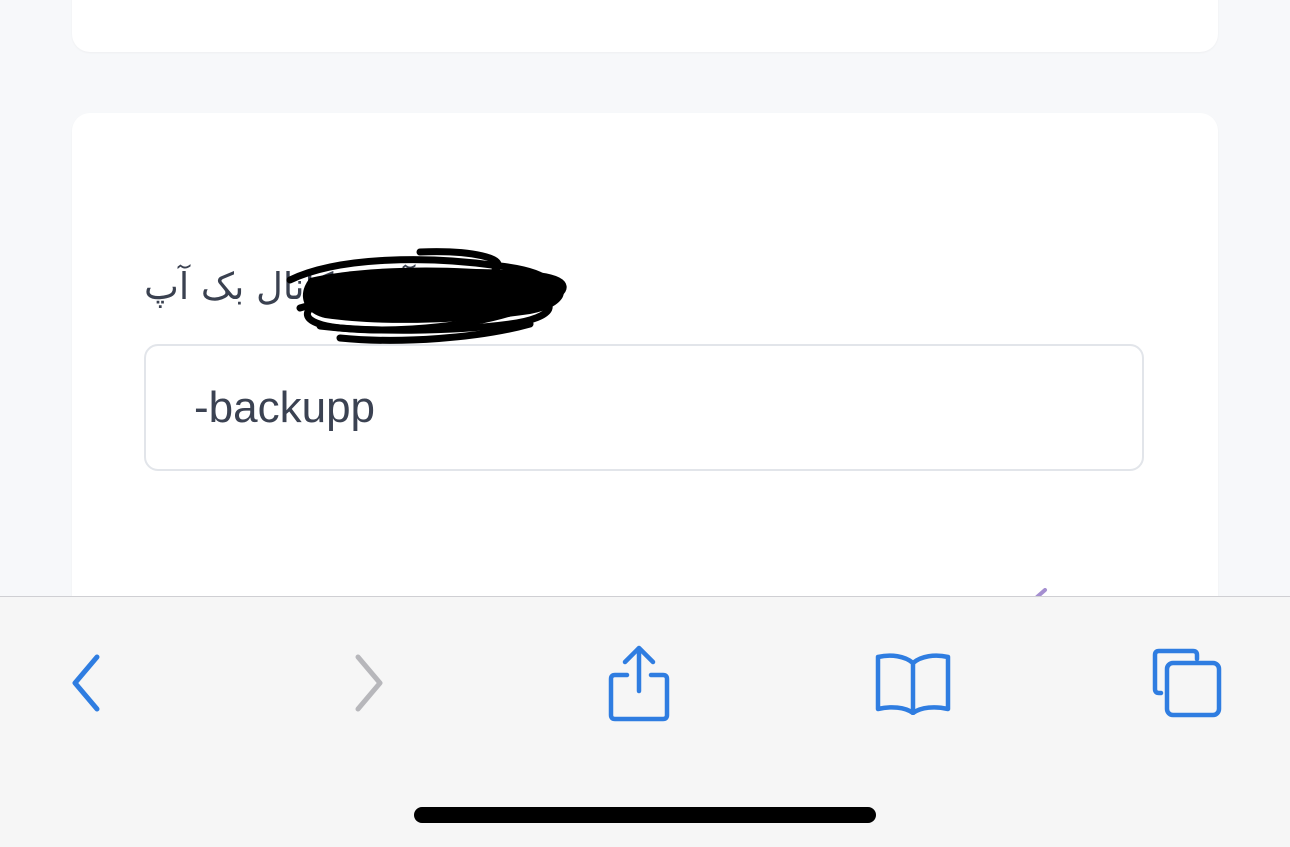 This screenshot has height=847, width=1290. Describe the element at coordinates (279, 286) in the screenshot. I see `backup-channel-label: آیدی کانال بک آپ` at that location.